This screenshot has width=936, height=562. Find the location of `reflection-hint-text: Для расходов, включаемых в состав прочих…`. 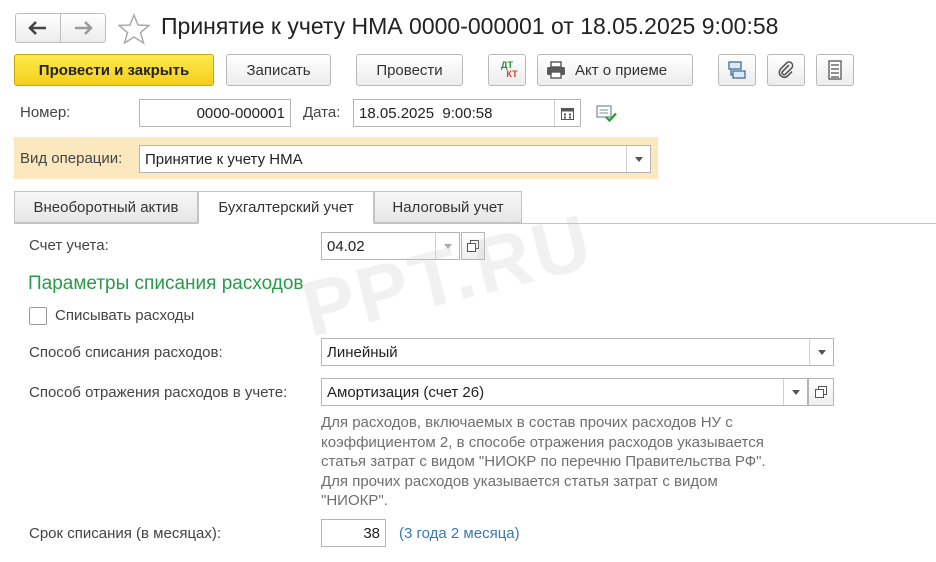

reflection-hint-text: Для расходов, включаемых в состав прочих… is located at coordinates (581, 462).